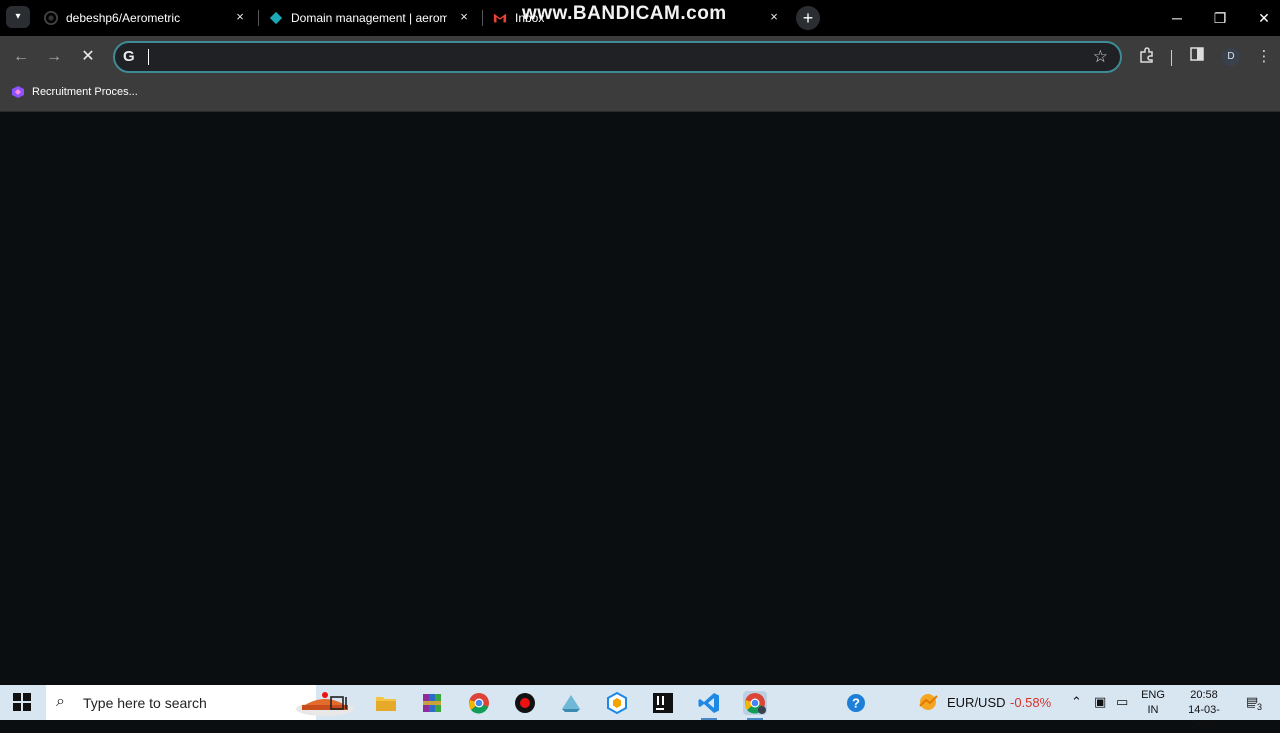 This screenshot has height=733, width=1280. I want to click on folder-icon, so click(386, 704).